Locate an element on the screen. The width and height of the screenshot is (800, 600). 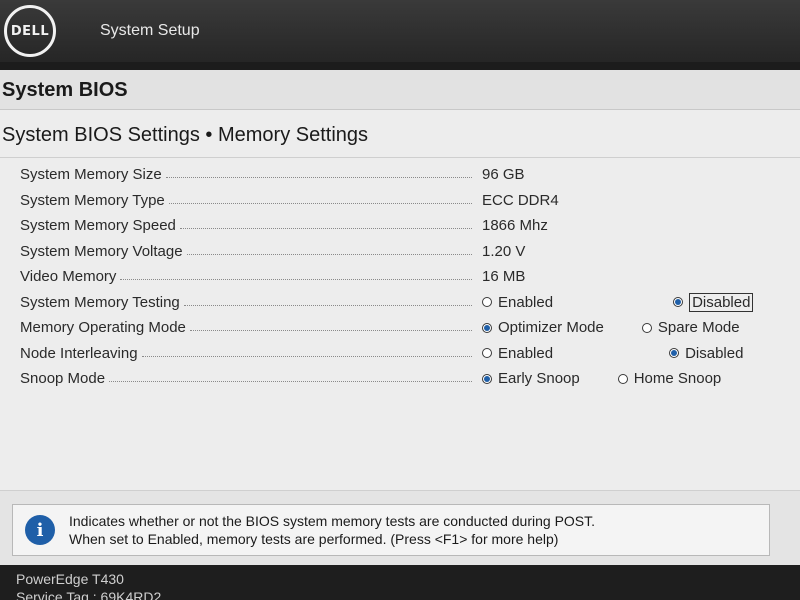
info-icon: i is located at coordinates (40, 530).